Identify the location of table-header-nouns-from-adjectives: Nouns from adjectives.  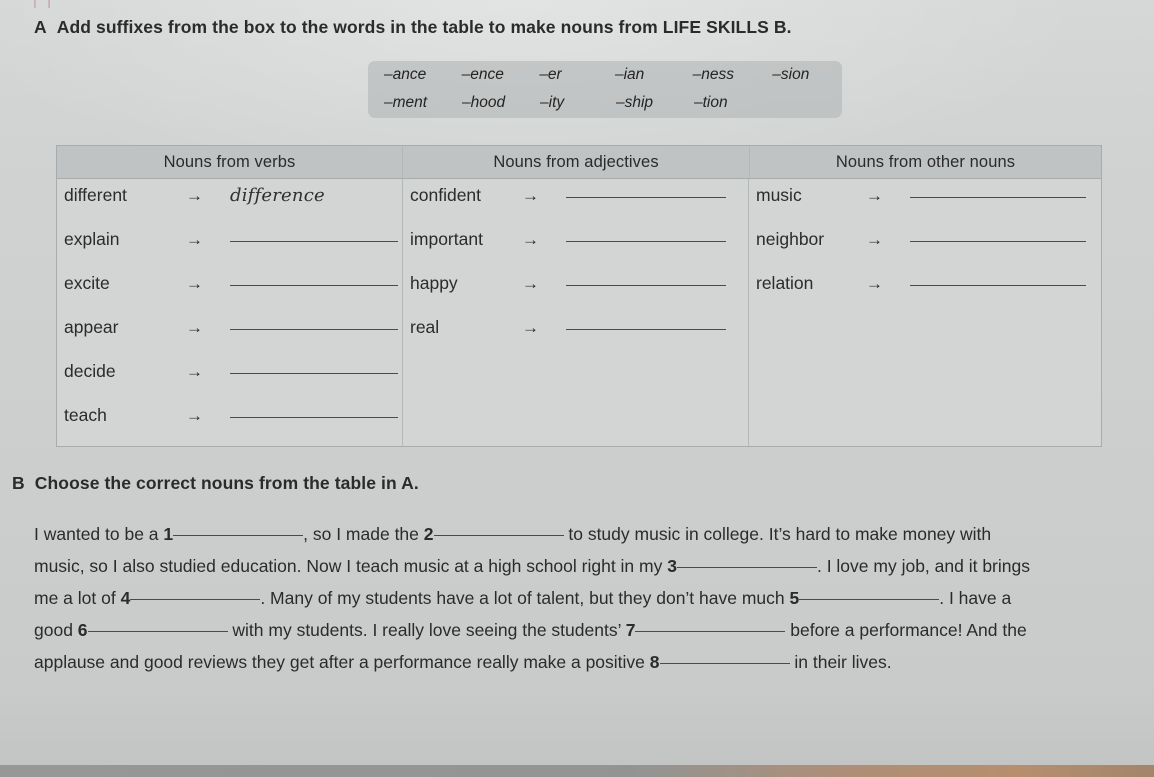
(575, 162).